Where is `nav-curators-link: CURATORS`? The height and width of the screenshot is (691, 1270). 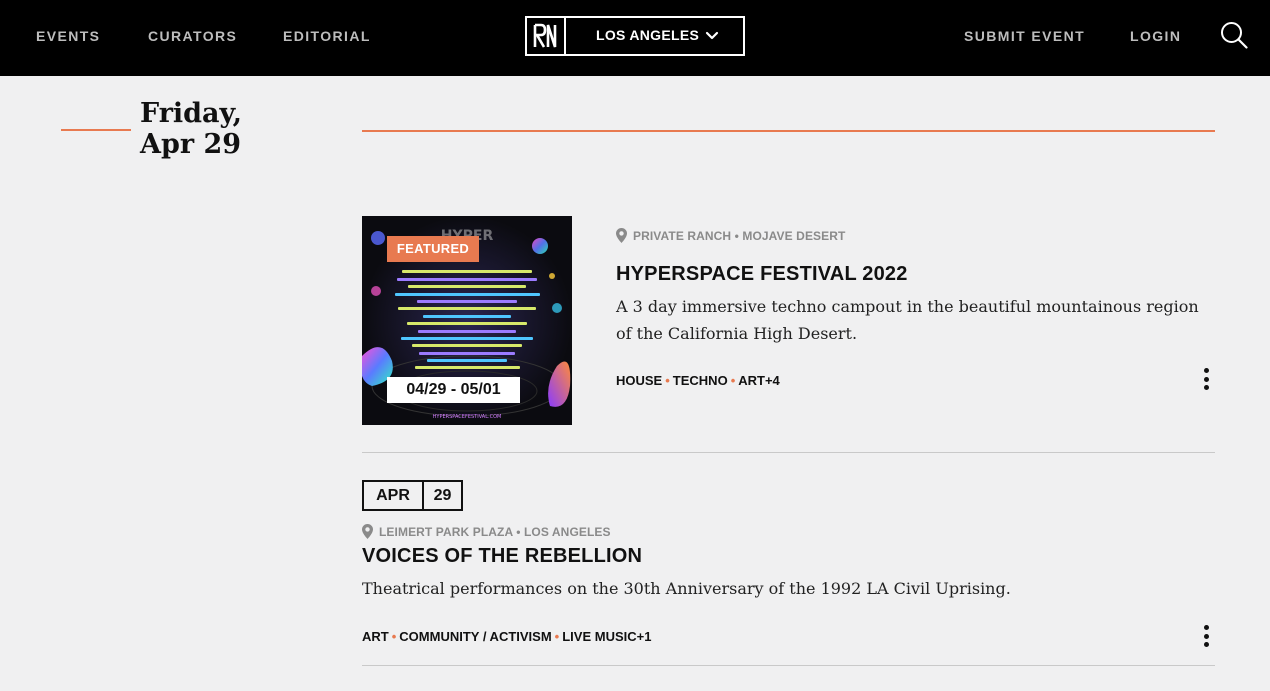 nav-curators-link: CURATORS is located at coordinates (192, 36).